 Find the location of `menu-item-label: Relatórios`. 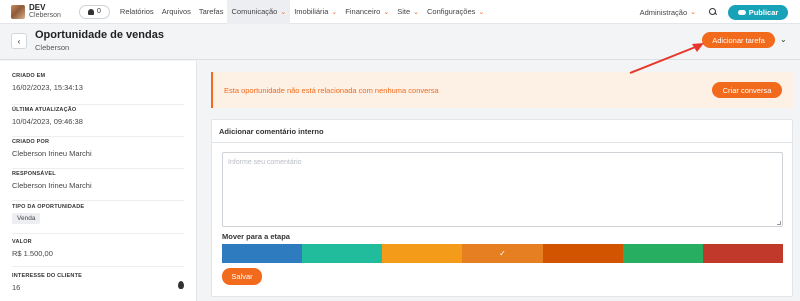

menu-item-label: Relatórios is located at coordinates (136, 11).